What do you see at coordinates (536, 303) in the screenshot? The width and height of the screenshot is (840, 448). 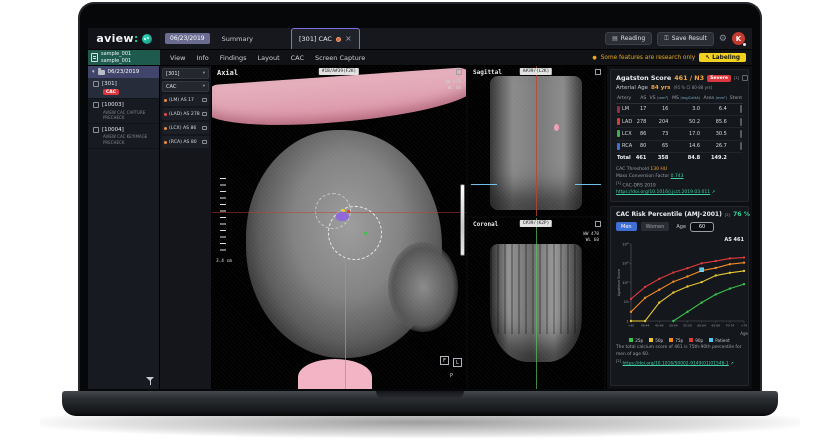 I see `coronal-viewport: Coronal C#39/(K2P) WW 470 WL 60` at bounding box center [536, 303].